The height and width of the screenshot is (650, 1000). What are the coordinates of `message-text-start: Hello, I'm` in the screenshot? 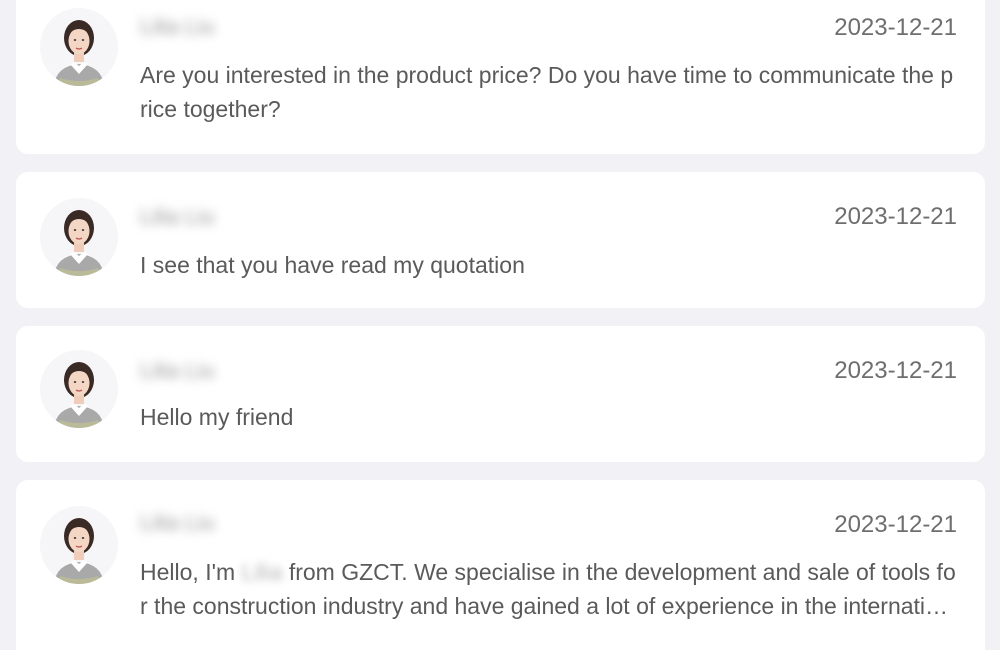 It's located at (191, 572).